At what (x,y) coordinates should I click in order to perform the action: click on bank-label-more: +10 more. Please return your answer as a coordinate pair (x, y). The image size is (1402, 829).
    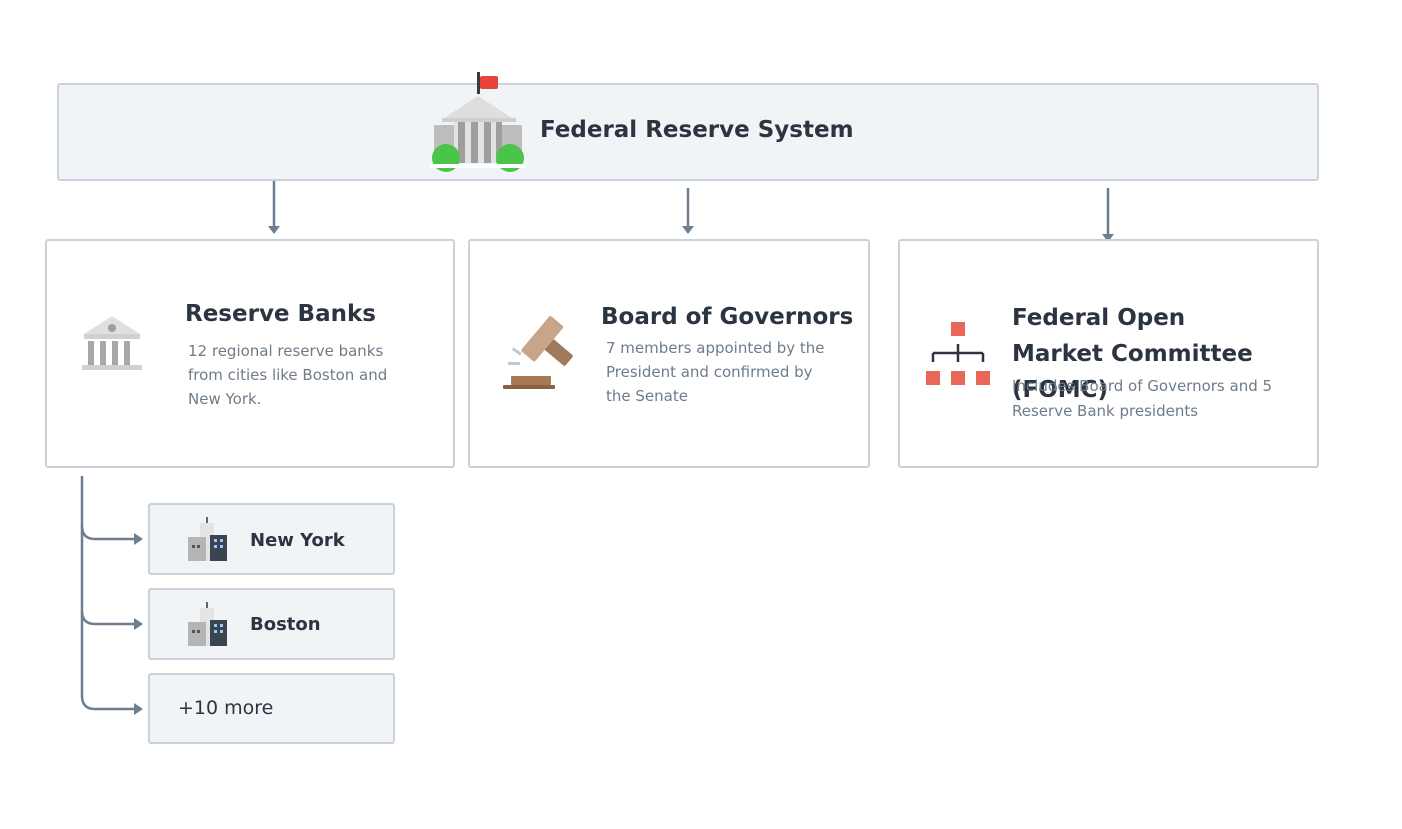
    Looking at the image, I should click on (226, 708).